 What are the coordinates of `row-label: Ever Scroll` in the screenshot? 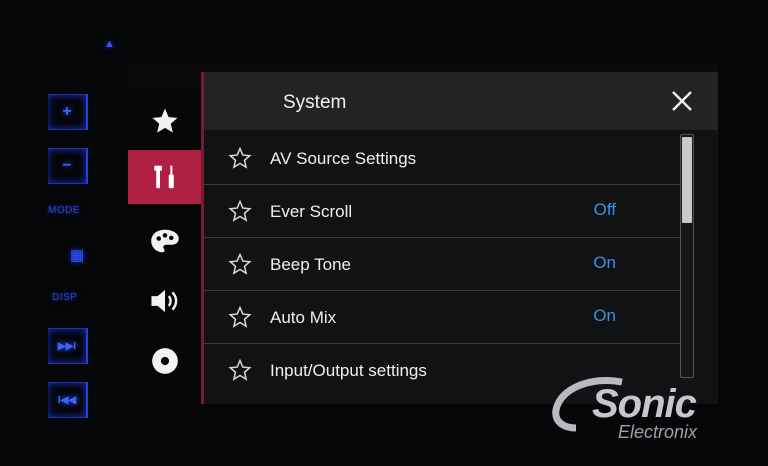 It's located at (311, 211).